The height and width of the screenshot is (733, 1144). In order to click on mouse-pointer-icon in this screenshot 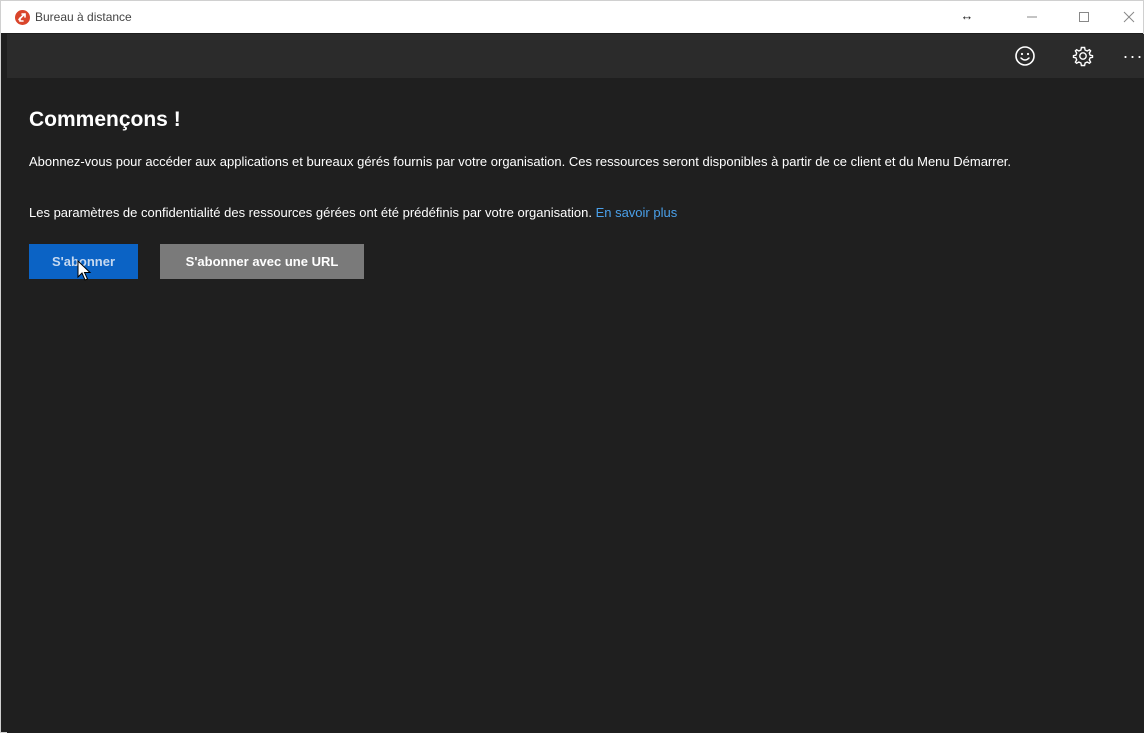, I will do `click(84, 270)`.